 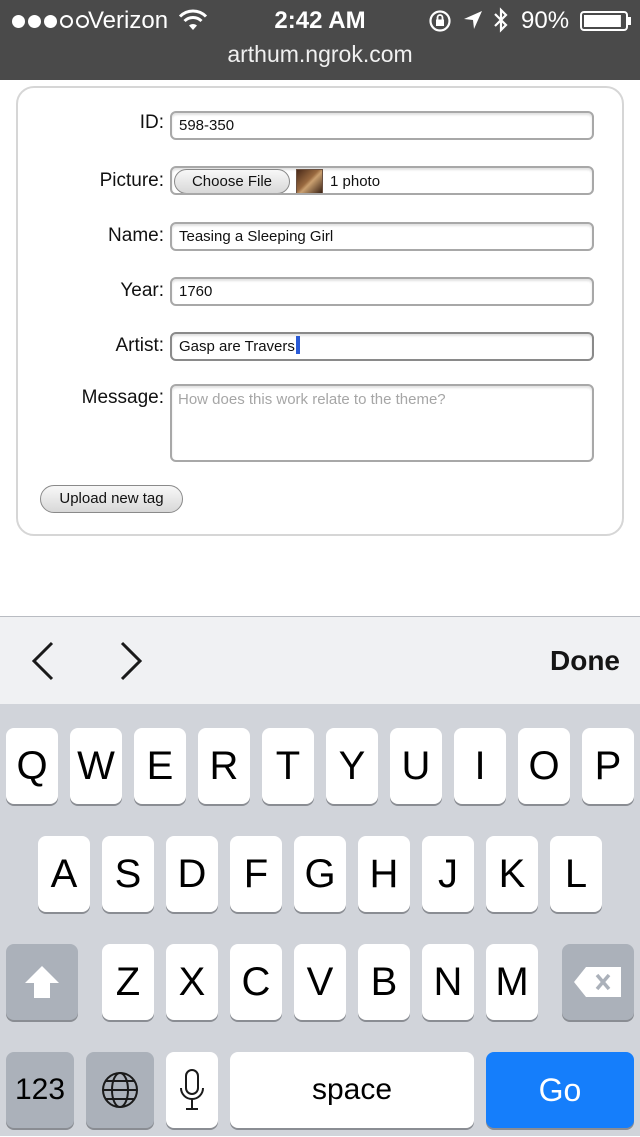 I want to click on key-w: W, so click(x=96, y=766).